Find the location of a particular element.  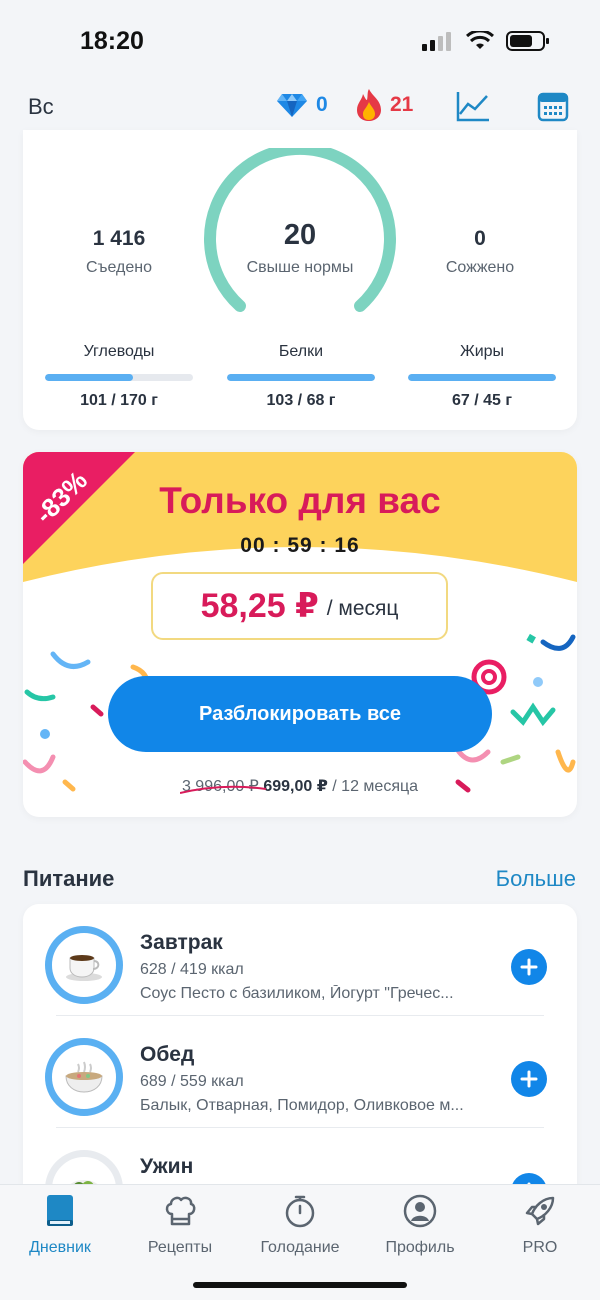

top-bar: Вс 0 21 is located at coordinates (300, 108).